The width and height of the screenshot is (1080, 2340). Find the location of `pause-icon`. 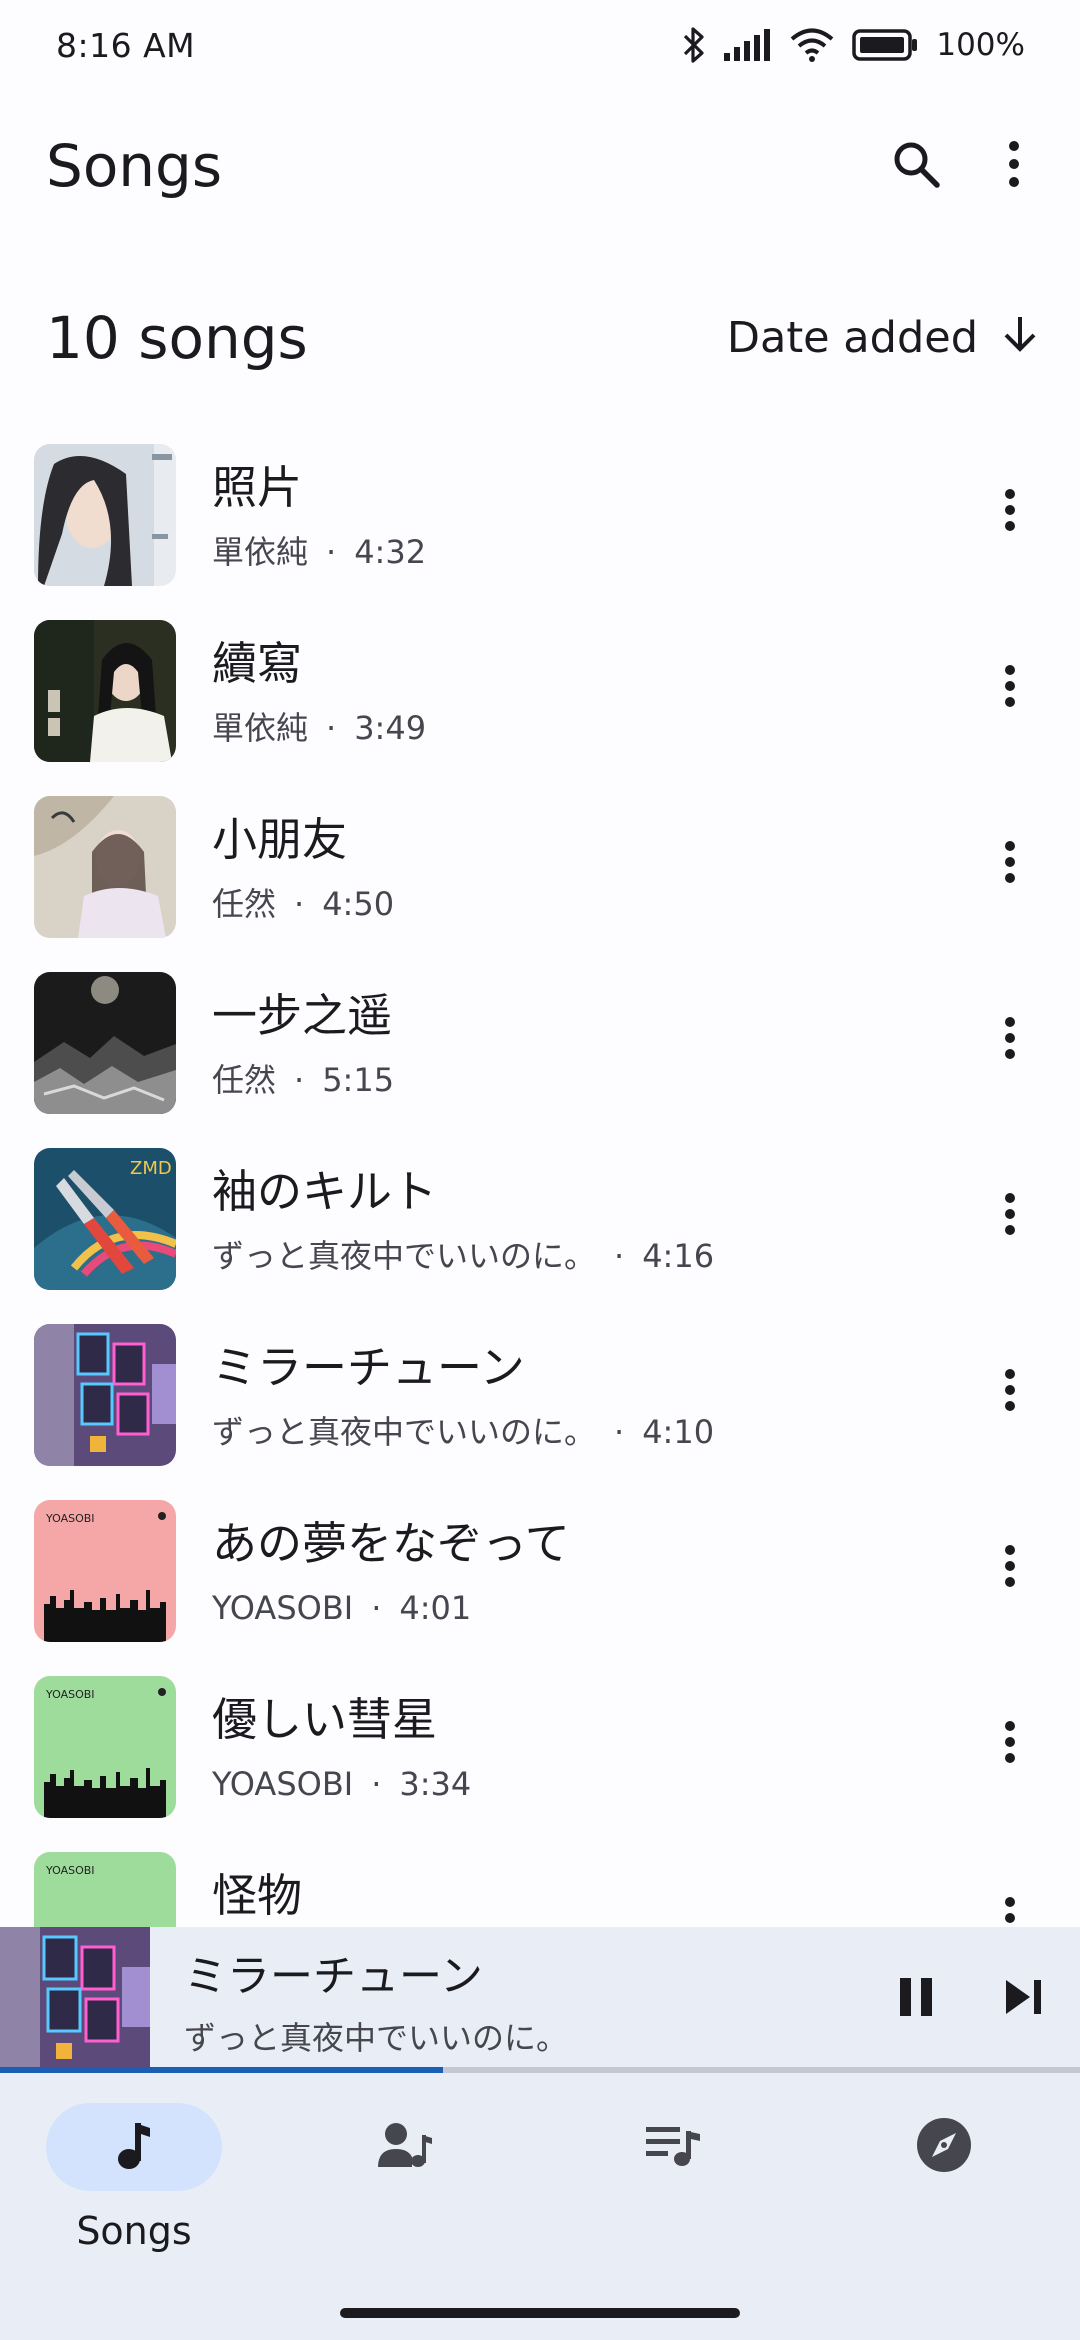

pause-icon is located at coordinates (916, 1999).